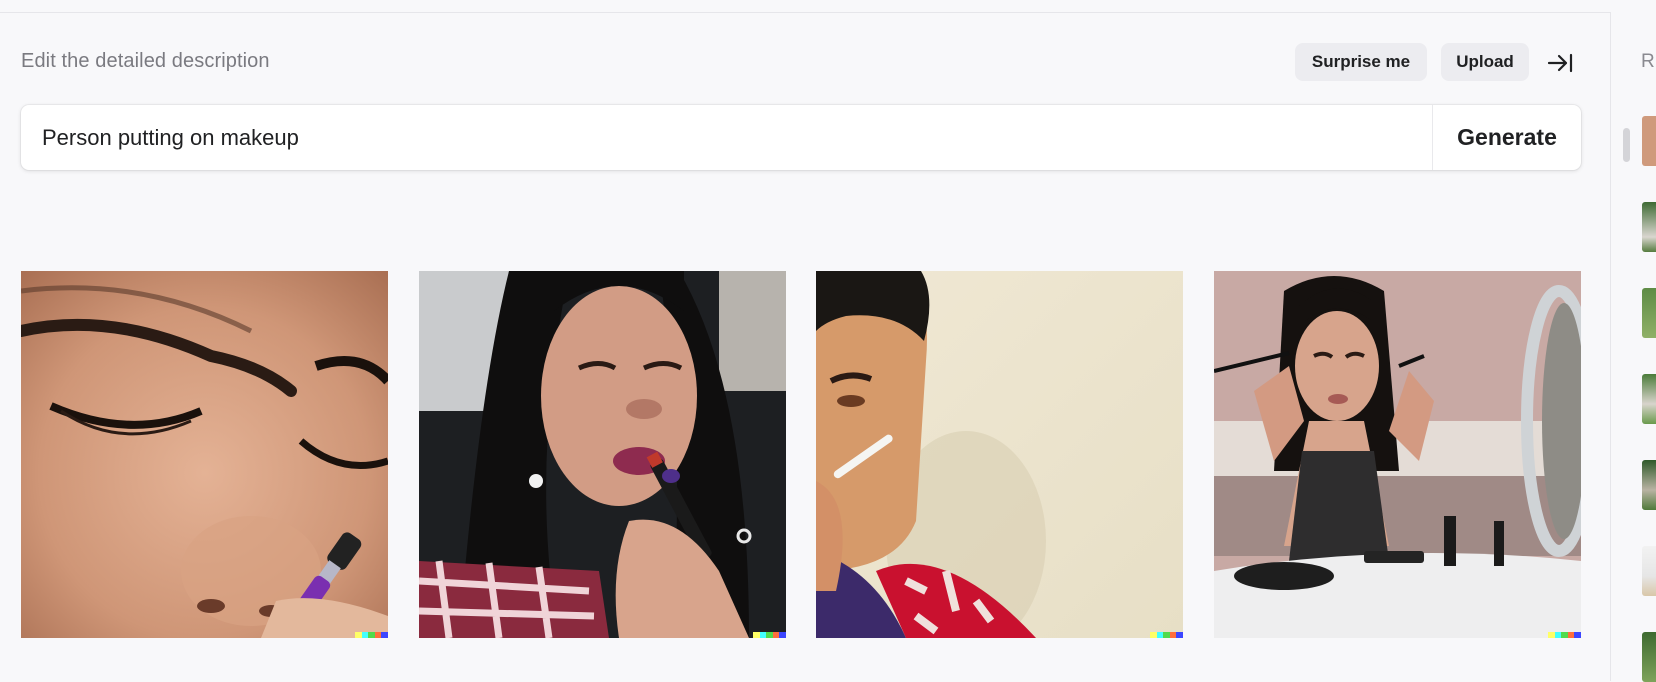 The width and height of the screenshot is (1656, 682). Describe the element at coordinates (1633, 347) in the screenshot. I see `history-panel: R` at that location.